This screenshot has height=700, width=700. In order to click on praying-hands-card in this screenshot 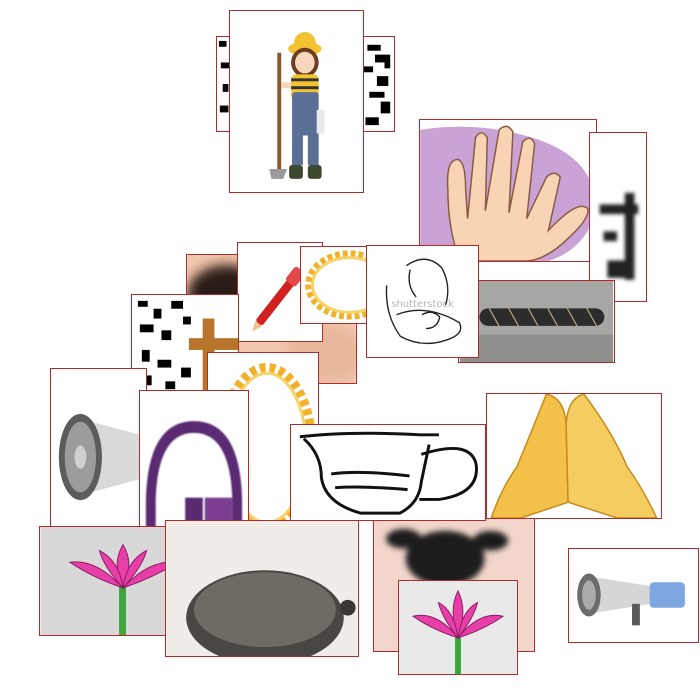, I will do `click(574, 456)`.